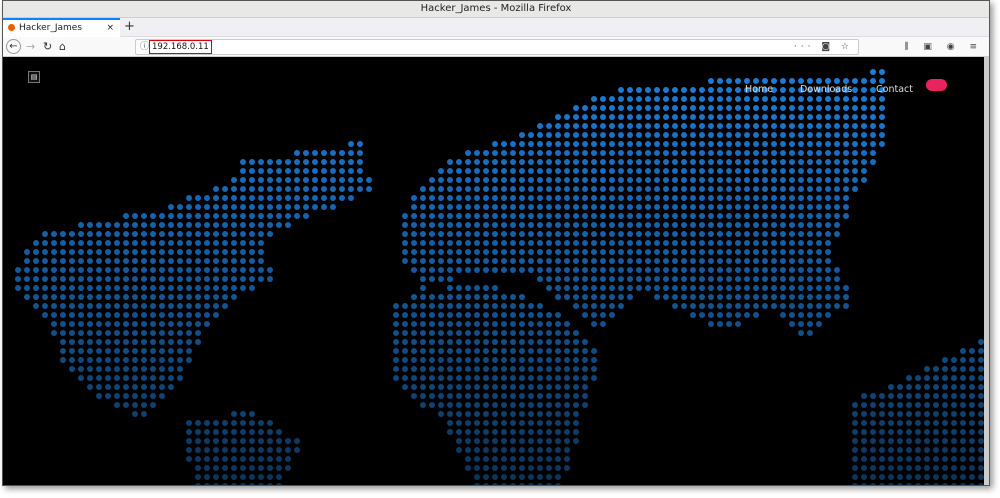 The image size is (1000, 498). What do you see at coordinates (13, 46) in the screenshot?
I see `back-button: ←` at bounding box center [13, 46].